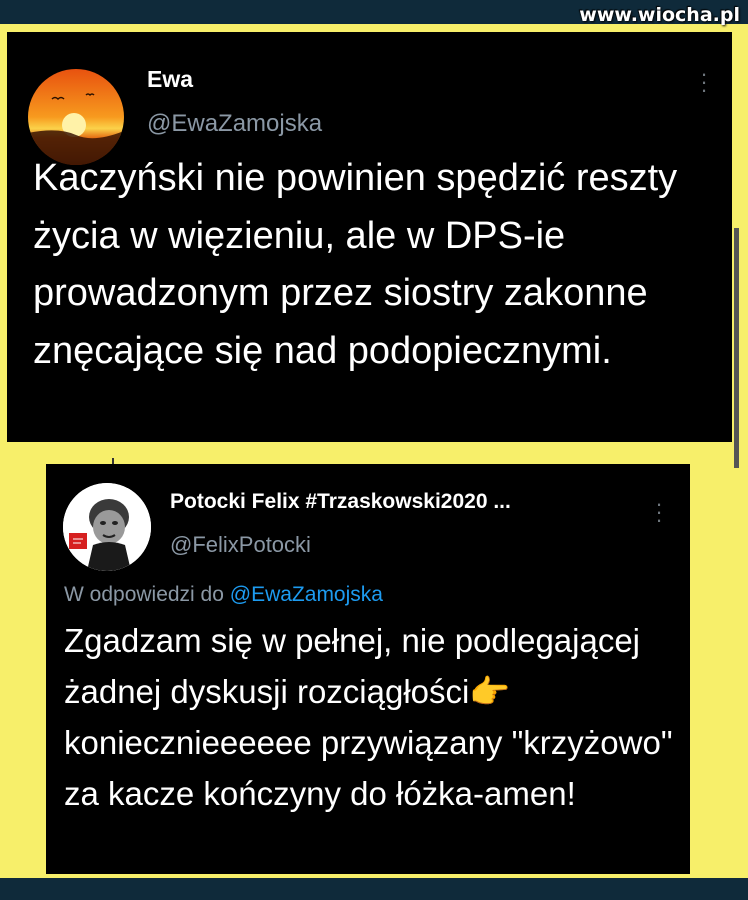 The width and height of the screenshot is (748, 900). What do you see at coordinates (659, 15) in the screenshot?
I see `watermark: www.wiocha.pl` at bounding box center [659, 15].